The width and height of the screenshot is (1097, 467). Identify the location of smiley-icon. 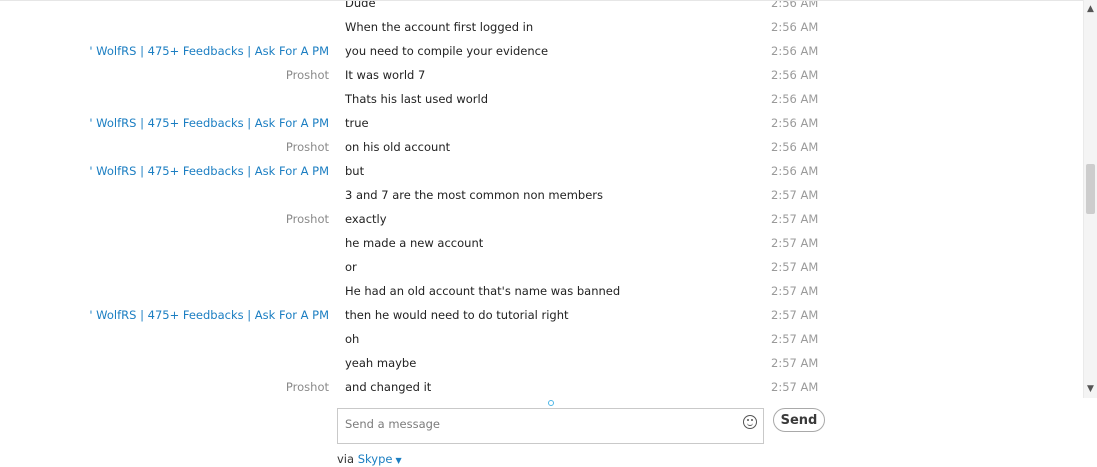
(750, 422).